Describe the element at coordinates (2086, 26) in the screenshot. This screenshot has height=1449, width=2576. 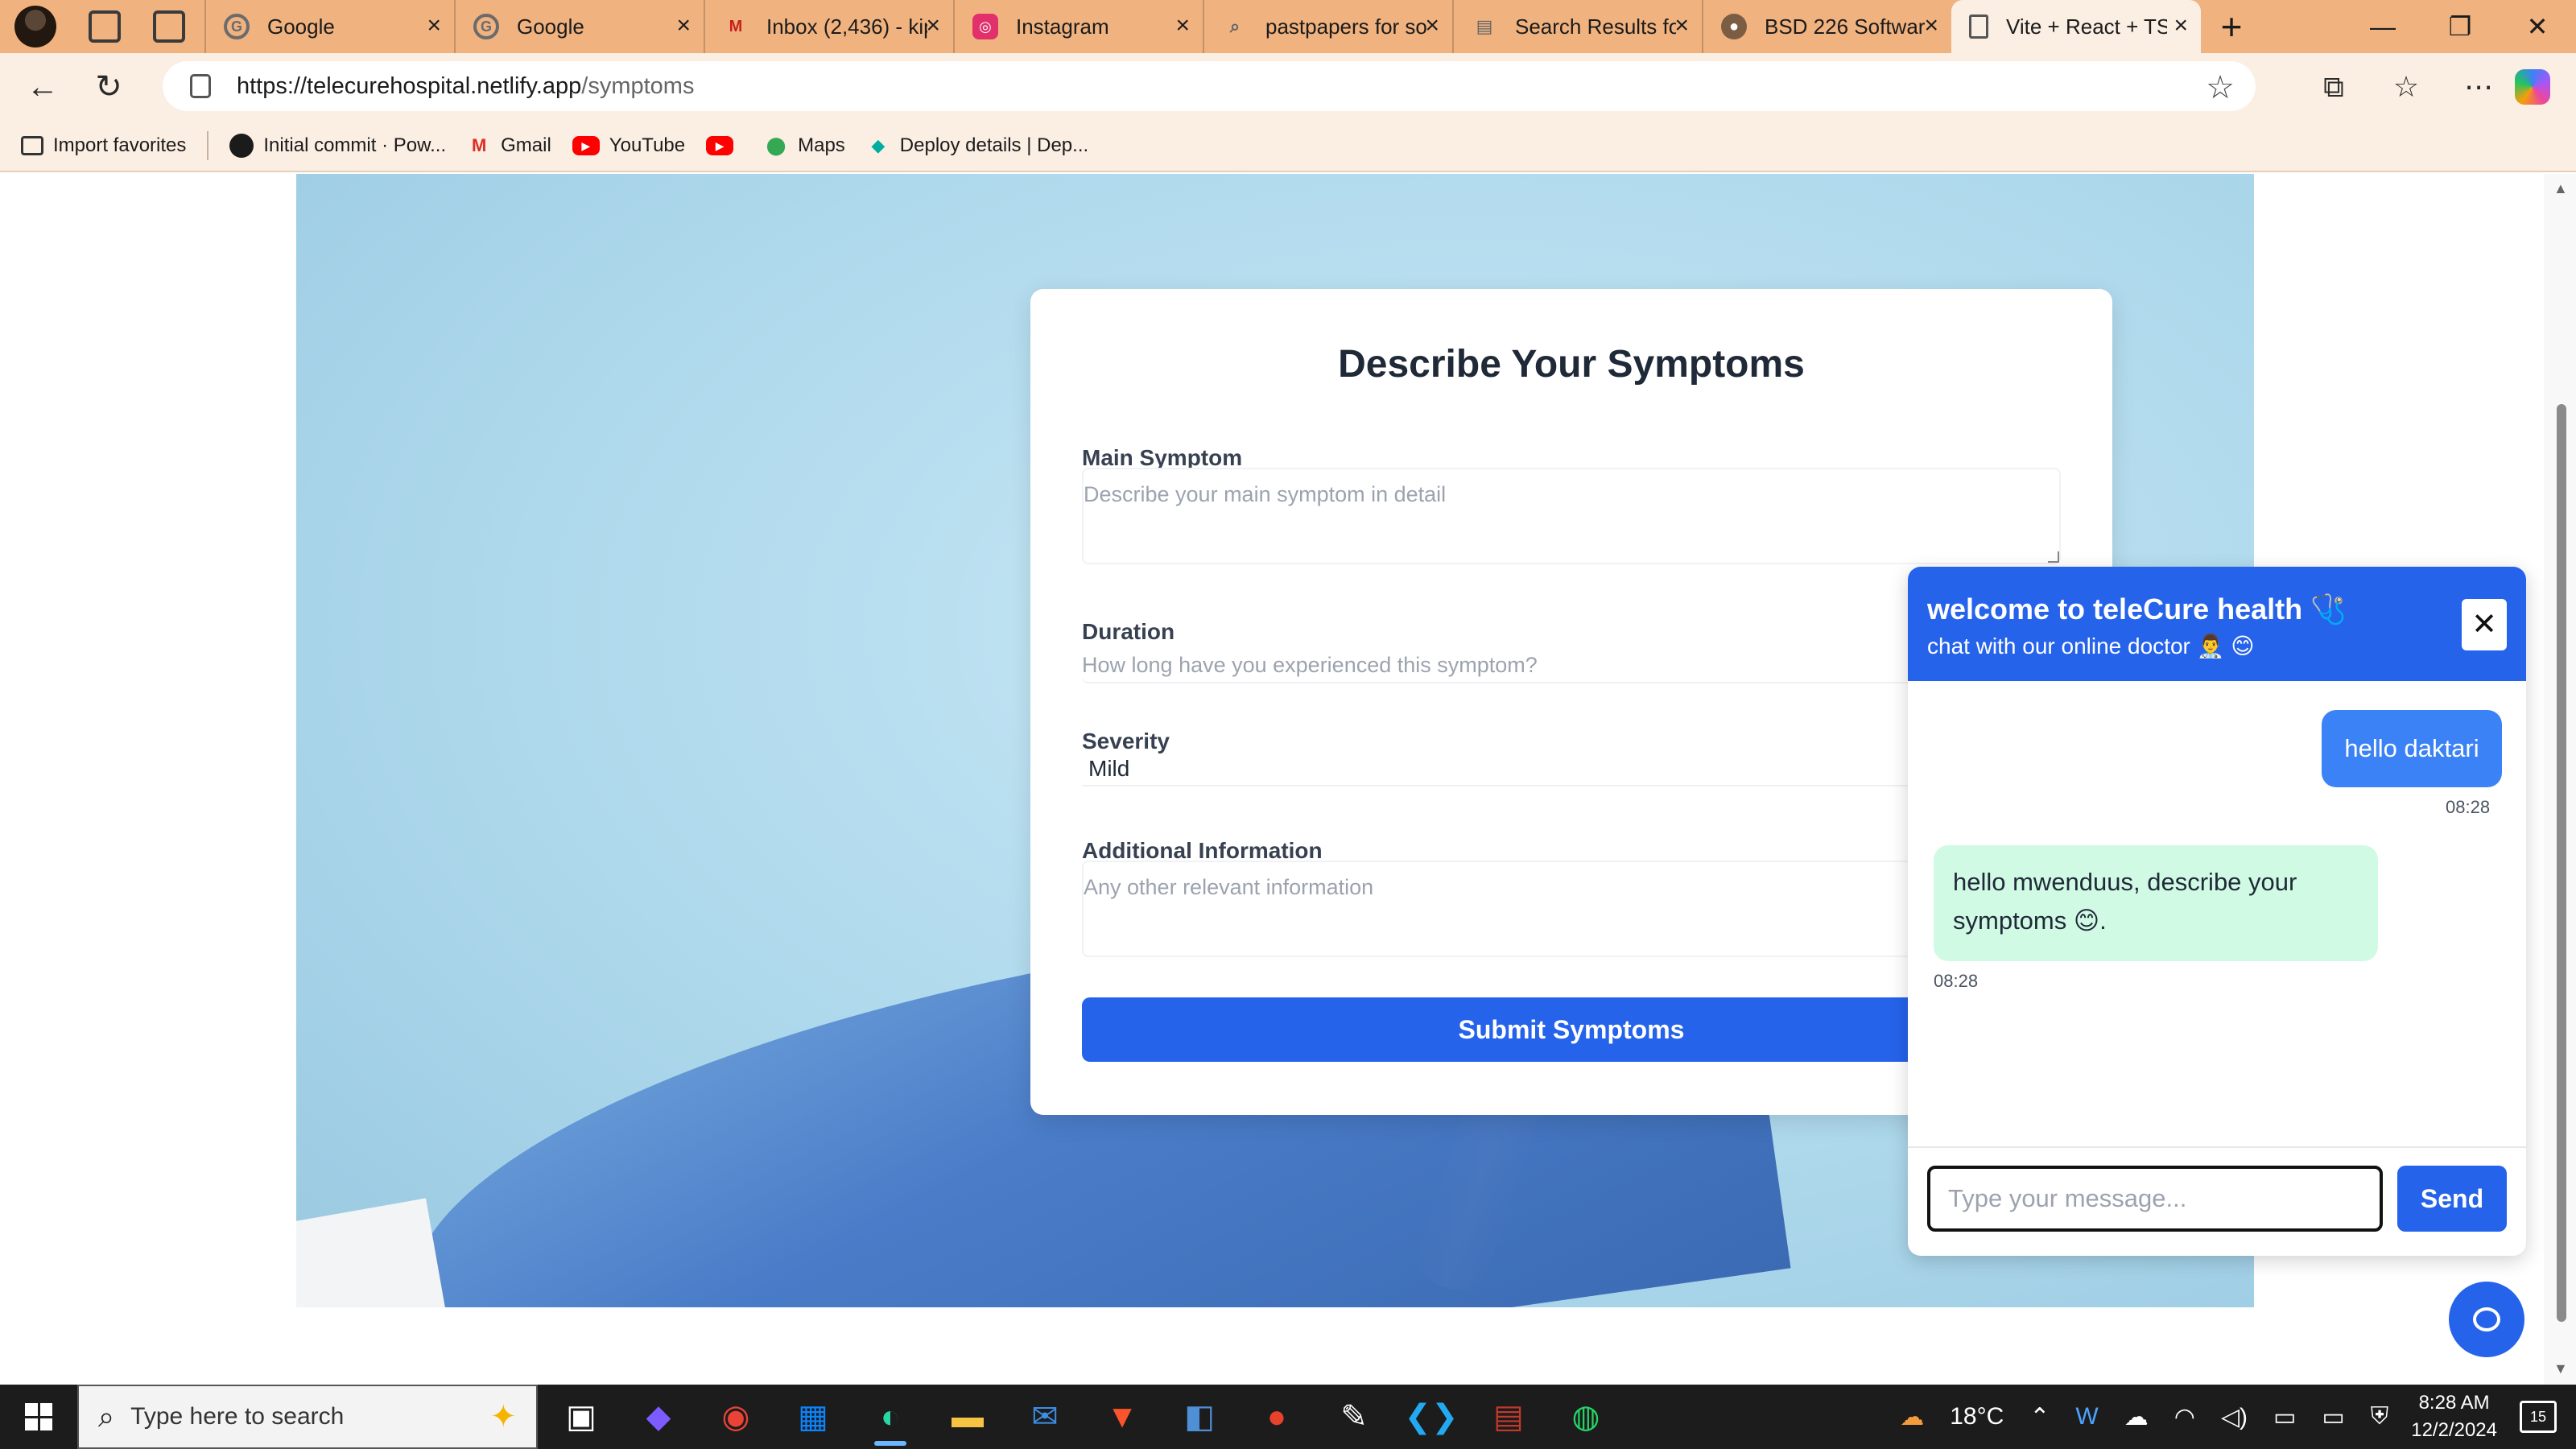
I see `tab-label: Vite + React + TS` at that location.